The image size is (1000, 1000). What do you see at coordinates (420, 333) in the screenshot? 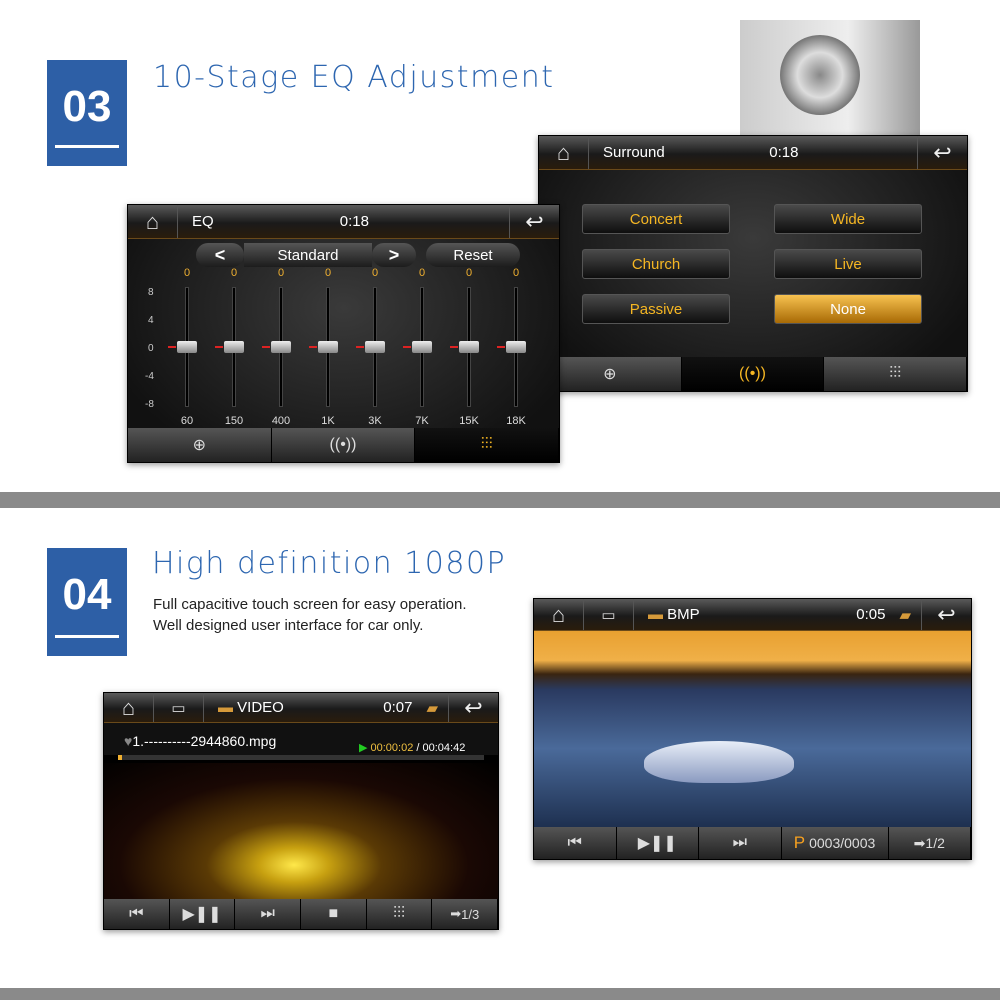
I see `eq-band-7K: 0 7K` at bounding box center [420, 333].